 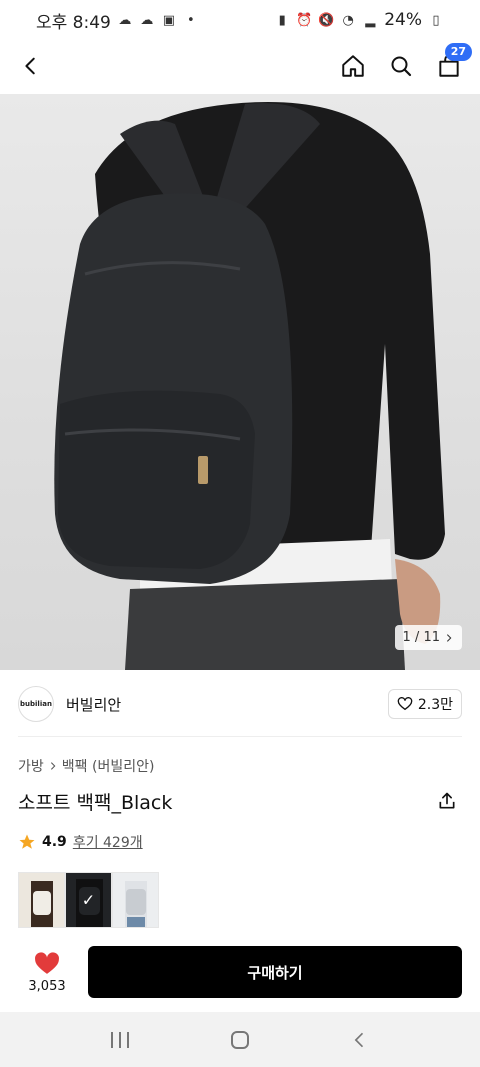 I want to click on home-circle-icon, so click(x=240, y=1039).